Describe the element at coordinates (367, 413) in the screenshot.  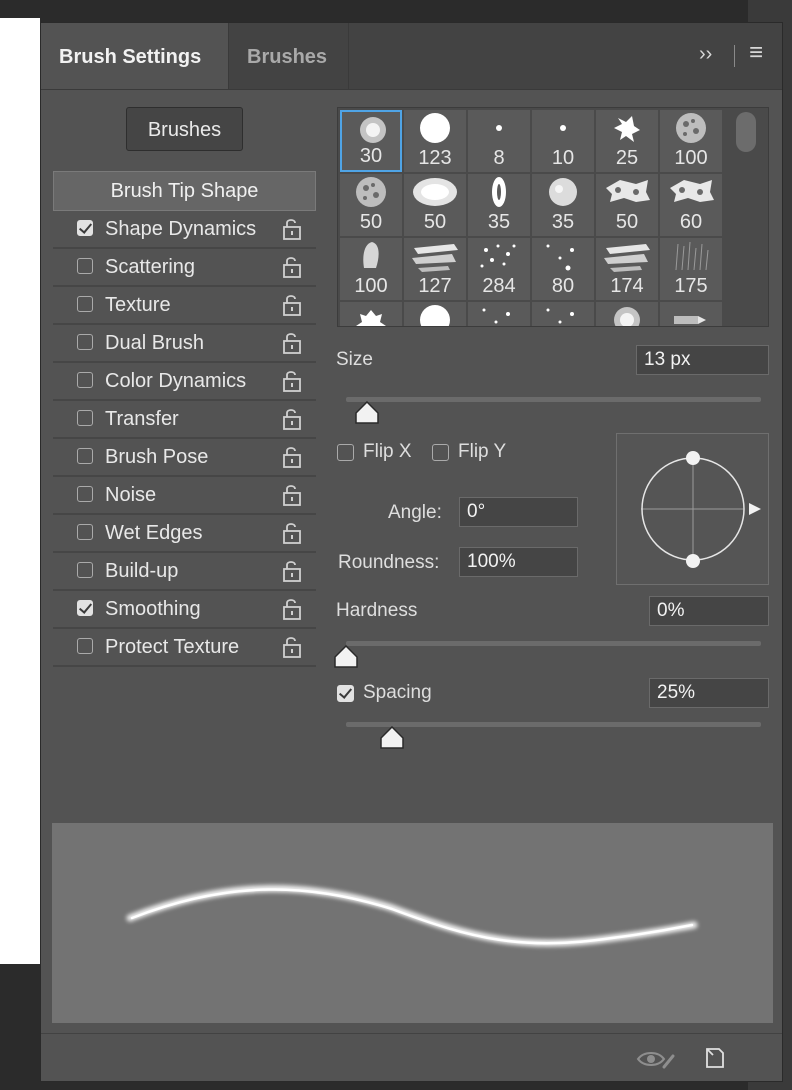
I see `size-slider-thumb` at that location.